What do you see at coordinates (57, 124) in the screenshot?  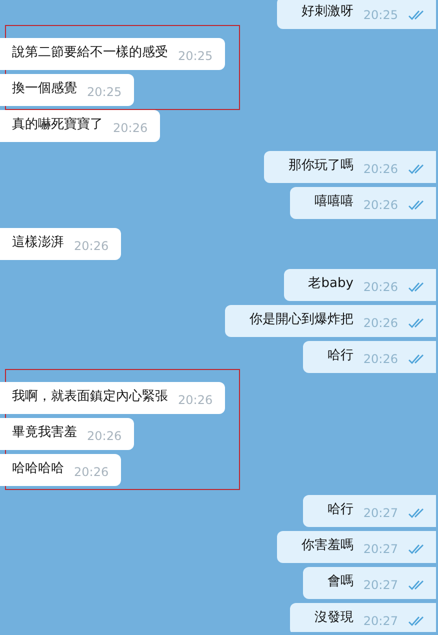 I see `message-text: 真的嚇死寶寶了` at bounding box center [57, 124].